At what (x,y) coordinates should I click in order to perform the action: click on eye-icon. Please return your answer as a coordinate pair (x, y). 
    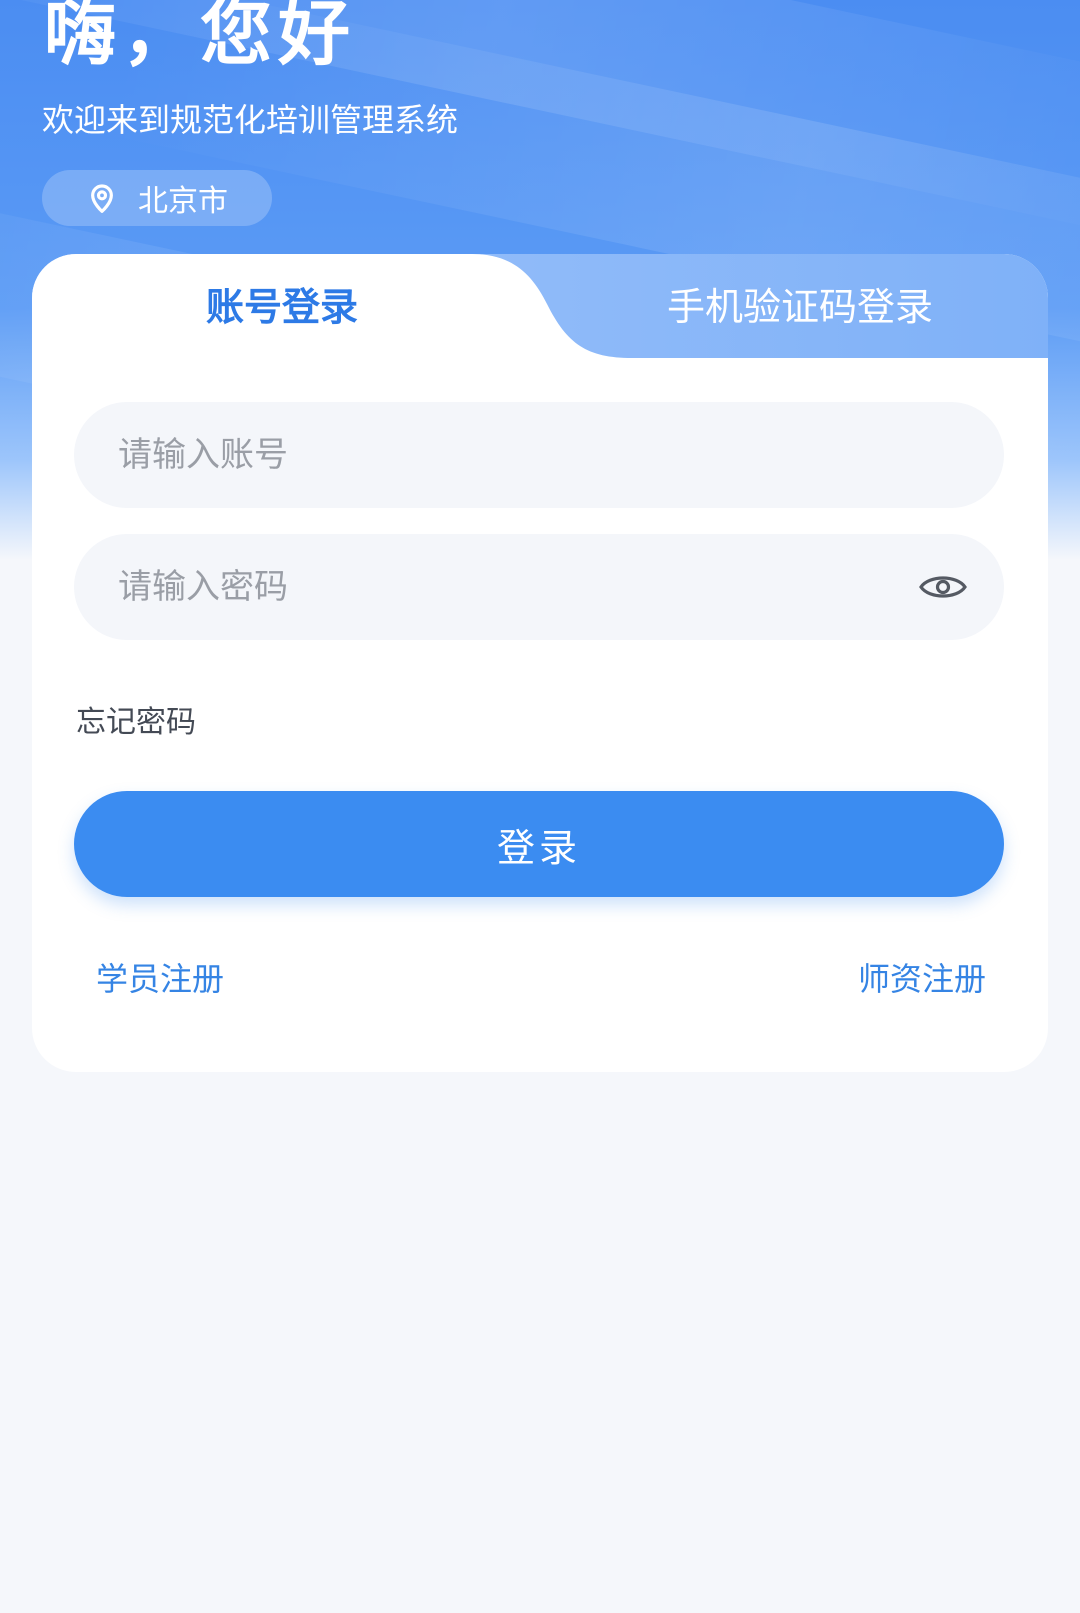
    Looking at the image, I should click on (943, 587).